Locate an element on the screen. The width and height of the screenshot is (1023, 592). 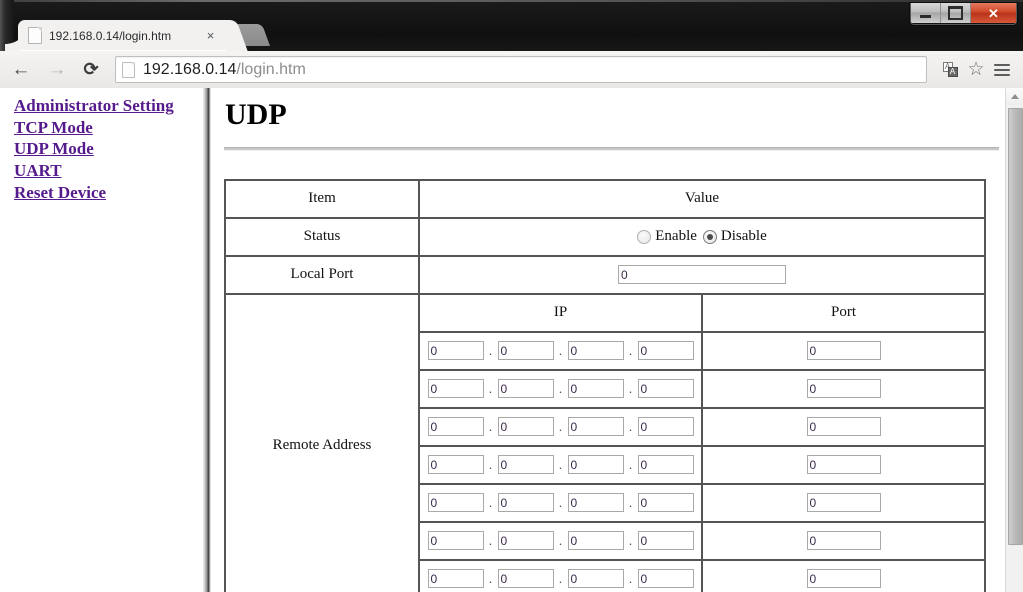
sidebar-item-reset-device: Reset Device is located at coordinates (108, 193).